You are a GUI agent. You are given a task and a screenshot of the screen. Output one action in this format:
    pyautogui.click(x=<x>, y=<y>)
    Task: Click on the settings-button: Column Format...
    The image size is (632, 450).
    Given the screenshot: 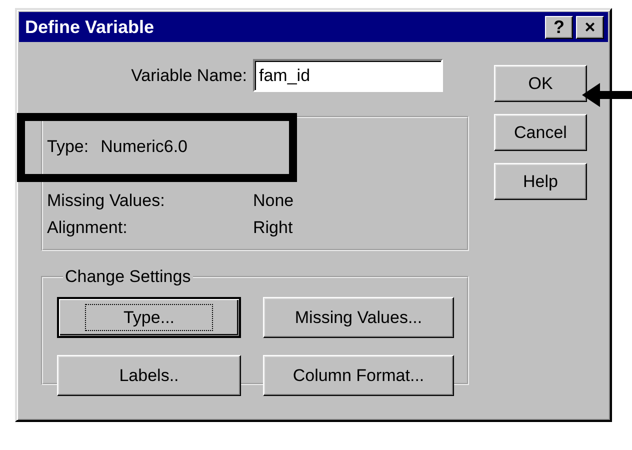 What is the action you would take?
    pyautogui.click(x=358, y=375)
    